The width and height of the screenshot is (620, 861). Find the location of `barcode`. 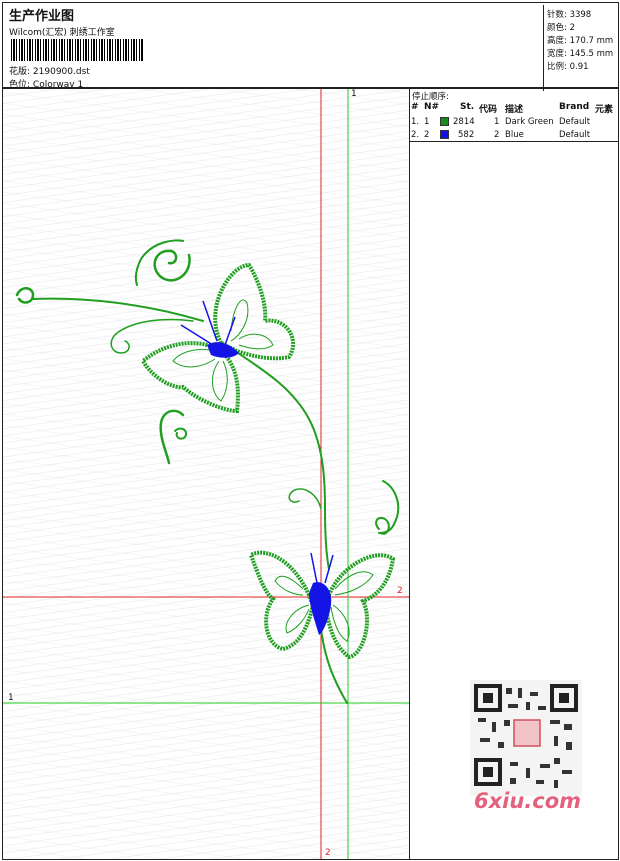

barcode is located at coordinates (77, 50).